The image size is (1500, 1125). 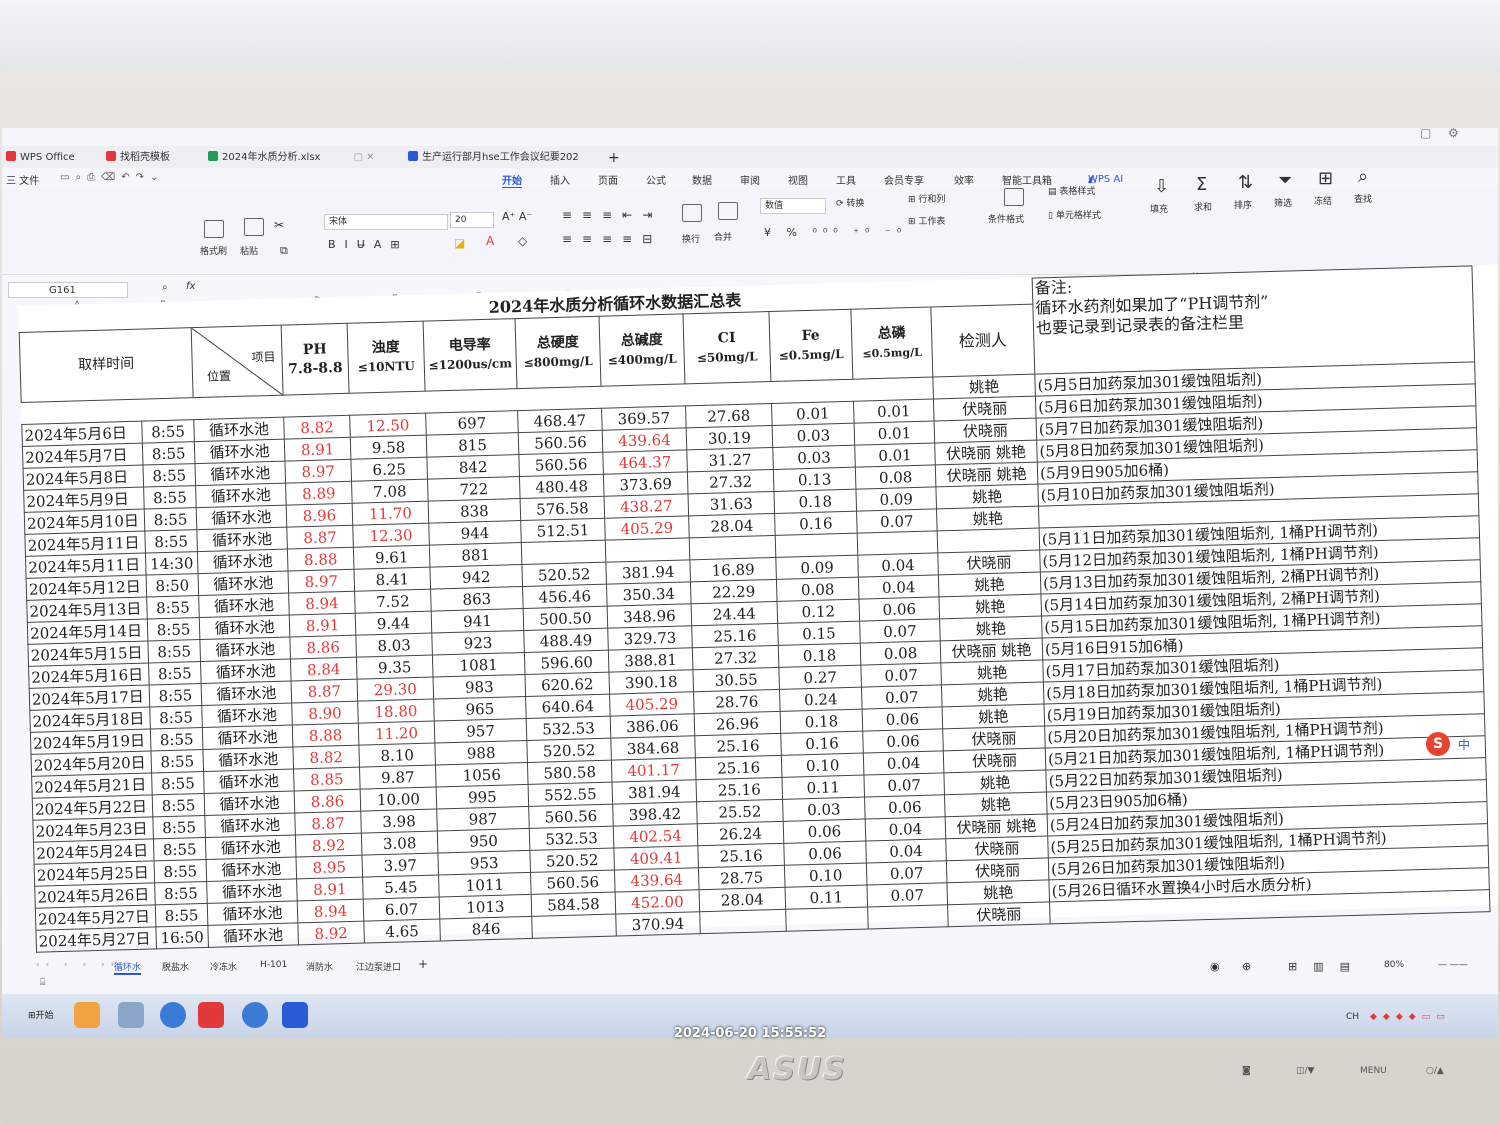 What do you see at coordinates (658, 924) in the screenshot?
I see `cell-alkalinity: 370.94` at bounding box center [658, 924].